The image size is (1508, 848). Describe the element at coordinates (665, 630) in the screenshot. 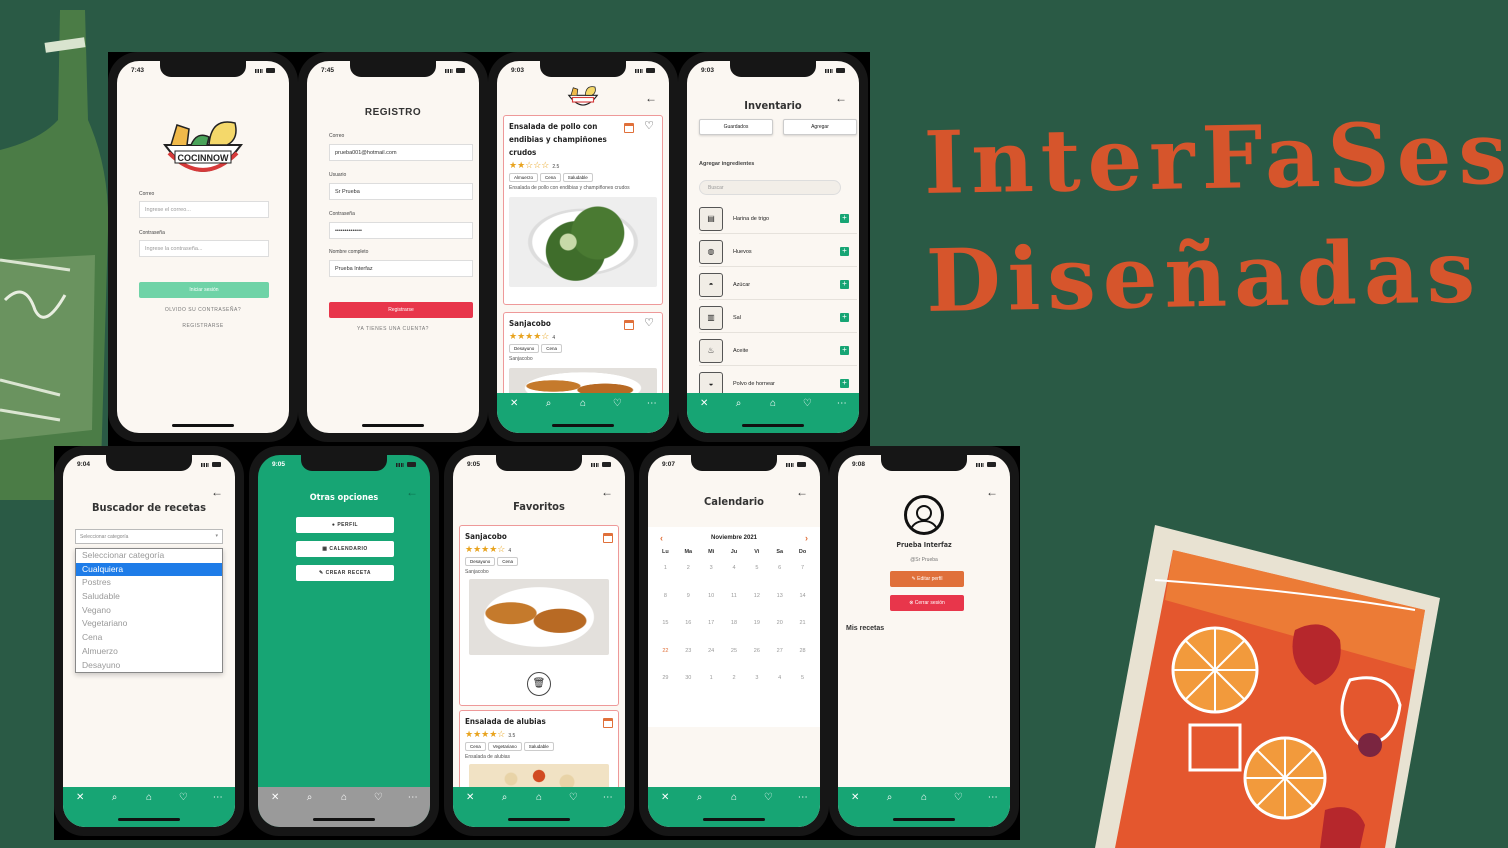

I see `day-cell: 15` at that location.